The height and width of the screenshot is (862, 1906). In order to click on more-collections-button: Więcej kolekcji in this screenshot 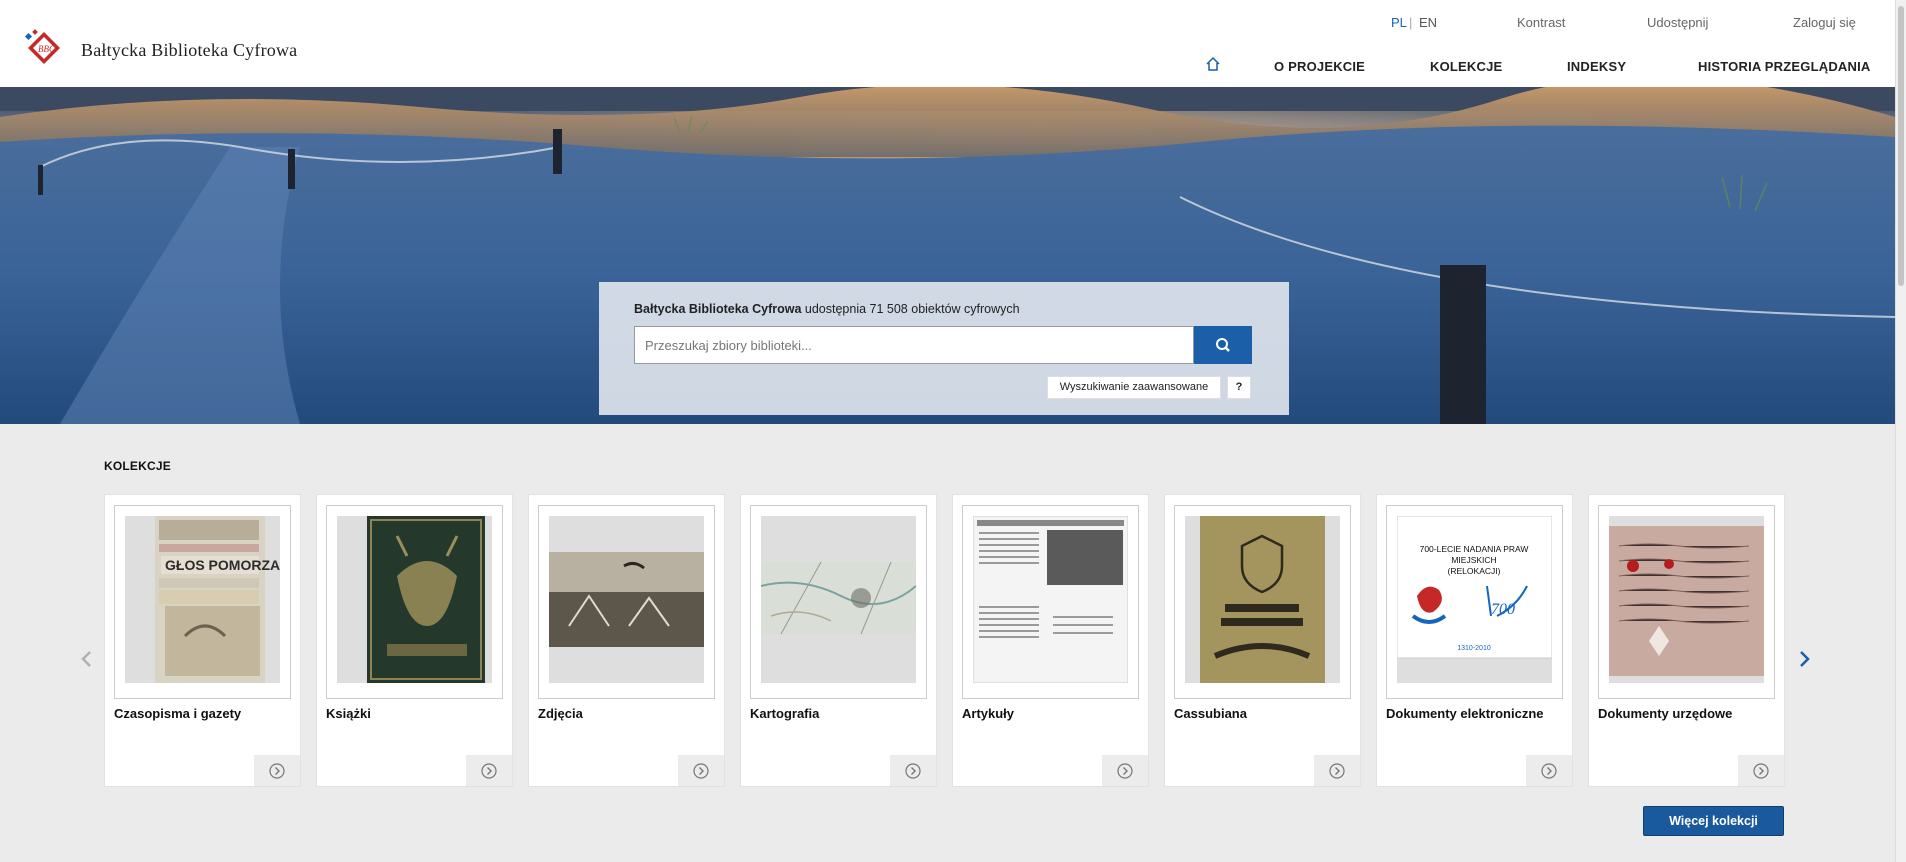, I will do `click(1713, 821)`.